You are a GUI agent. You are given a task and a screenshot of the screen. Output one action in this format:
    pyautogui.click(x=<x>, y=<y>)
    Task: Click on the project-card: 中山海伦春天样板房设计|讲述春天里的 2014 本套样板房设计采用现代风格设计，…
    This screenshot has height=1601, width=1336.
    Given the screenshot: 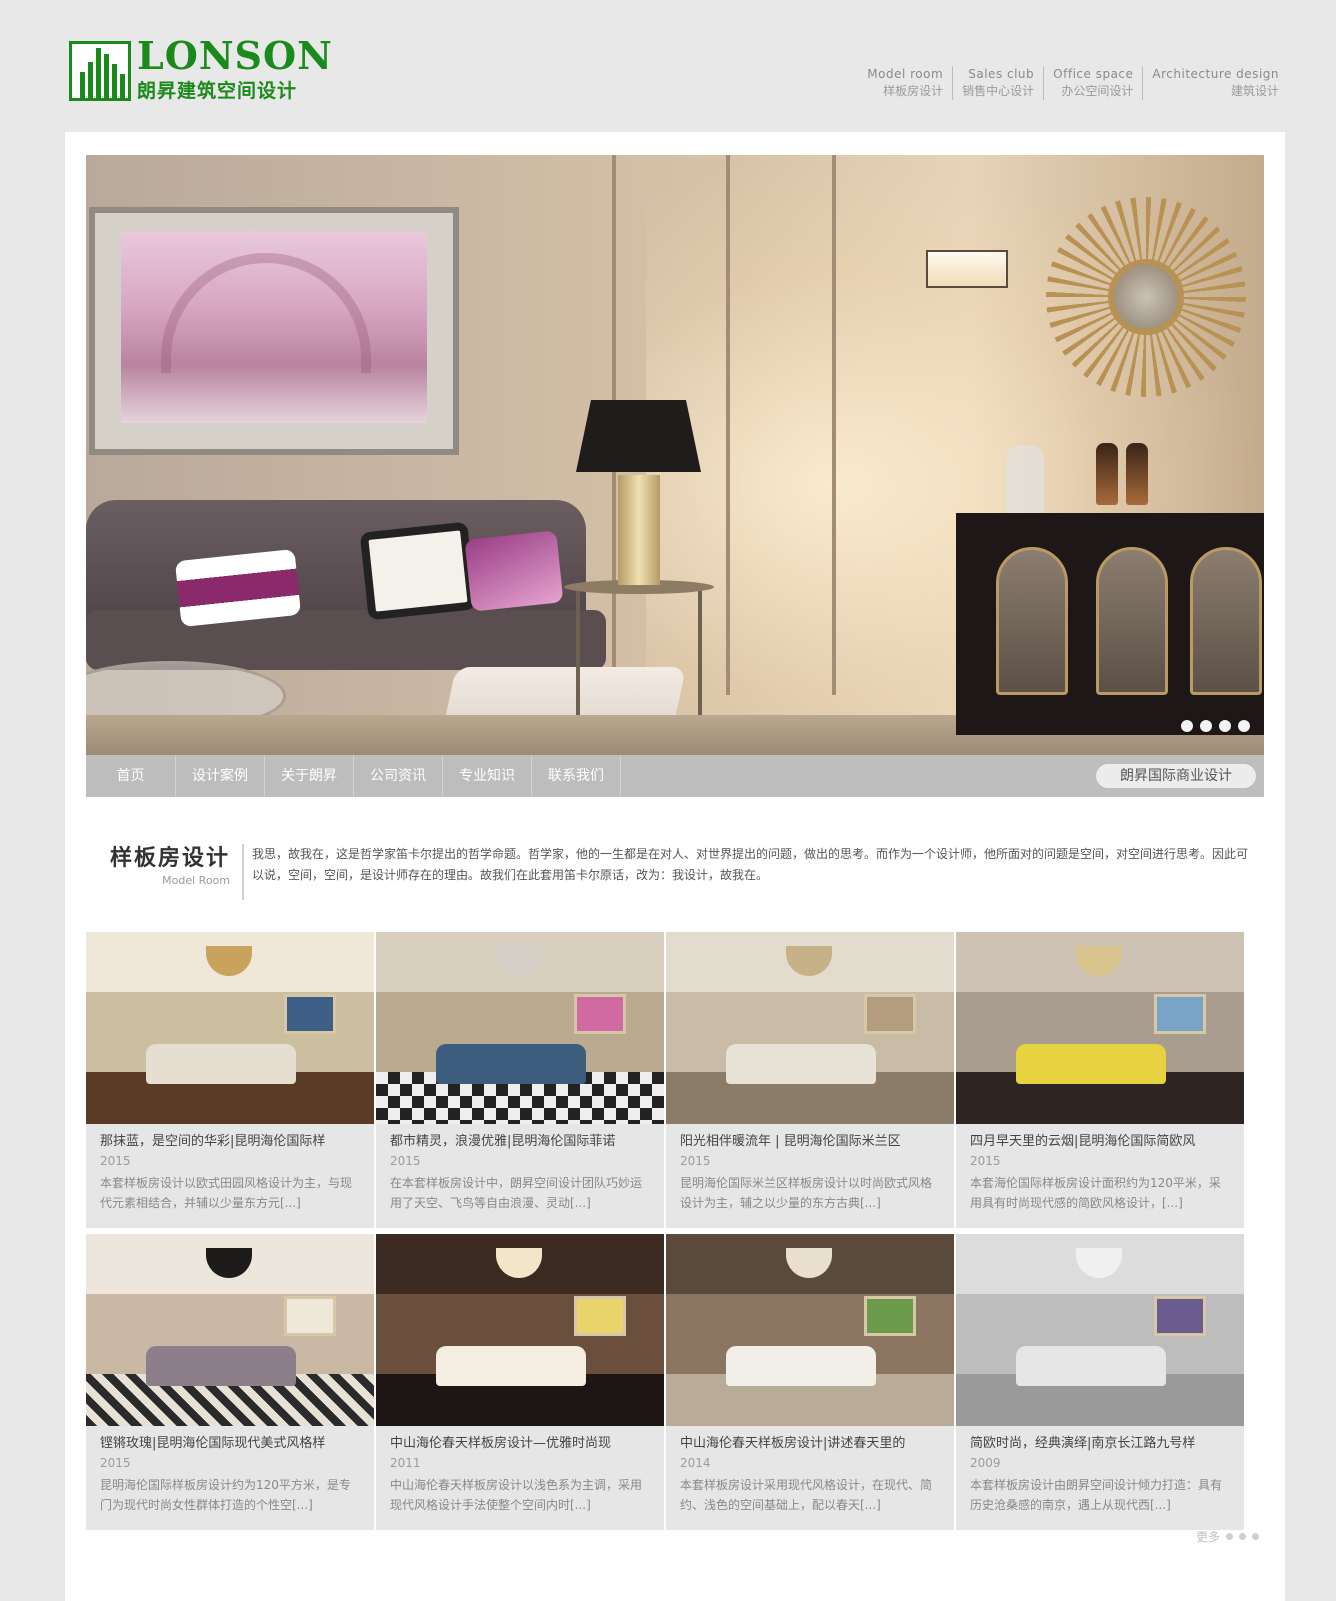 What is the action you would take?
    pyautogui.click(x=810, y=1382)
    